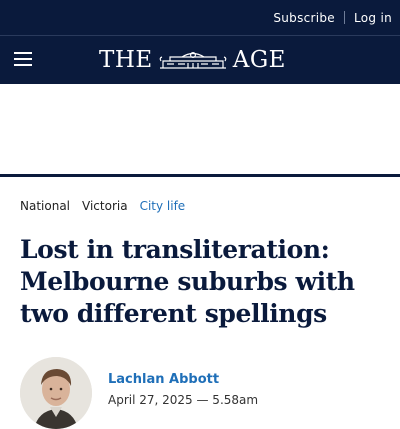  I want to click on link-separator, so click(344, 17).